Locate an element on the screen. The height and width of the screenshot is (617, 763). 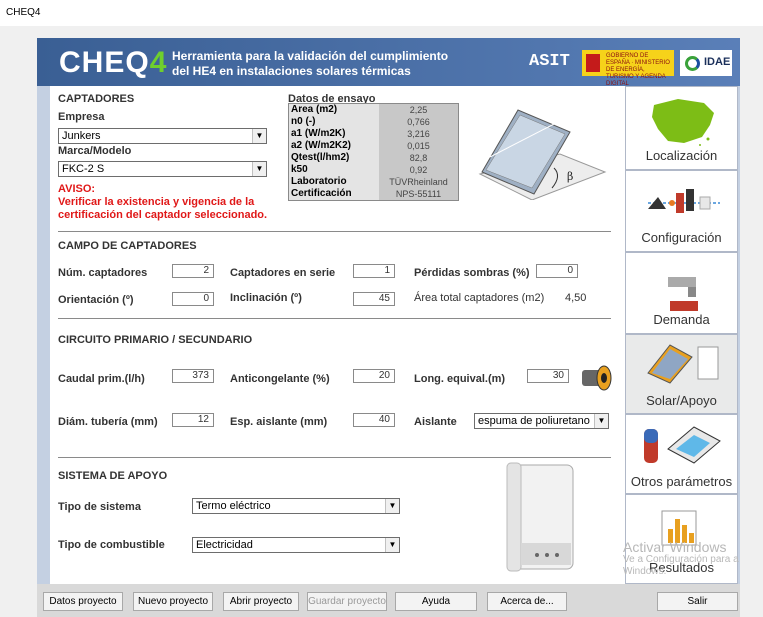
sidebar-item-solar-apoyo: Solar/Apoyo is located at coordinates (681, 374).